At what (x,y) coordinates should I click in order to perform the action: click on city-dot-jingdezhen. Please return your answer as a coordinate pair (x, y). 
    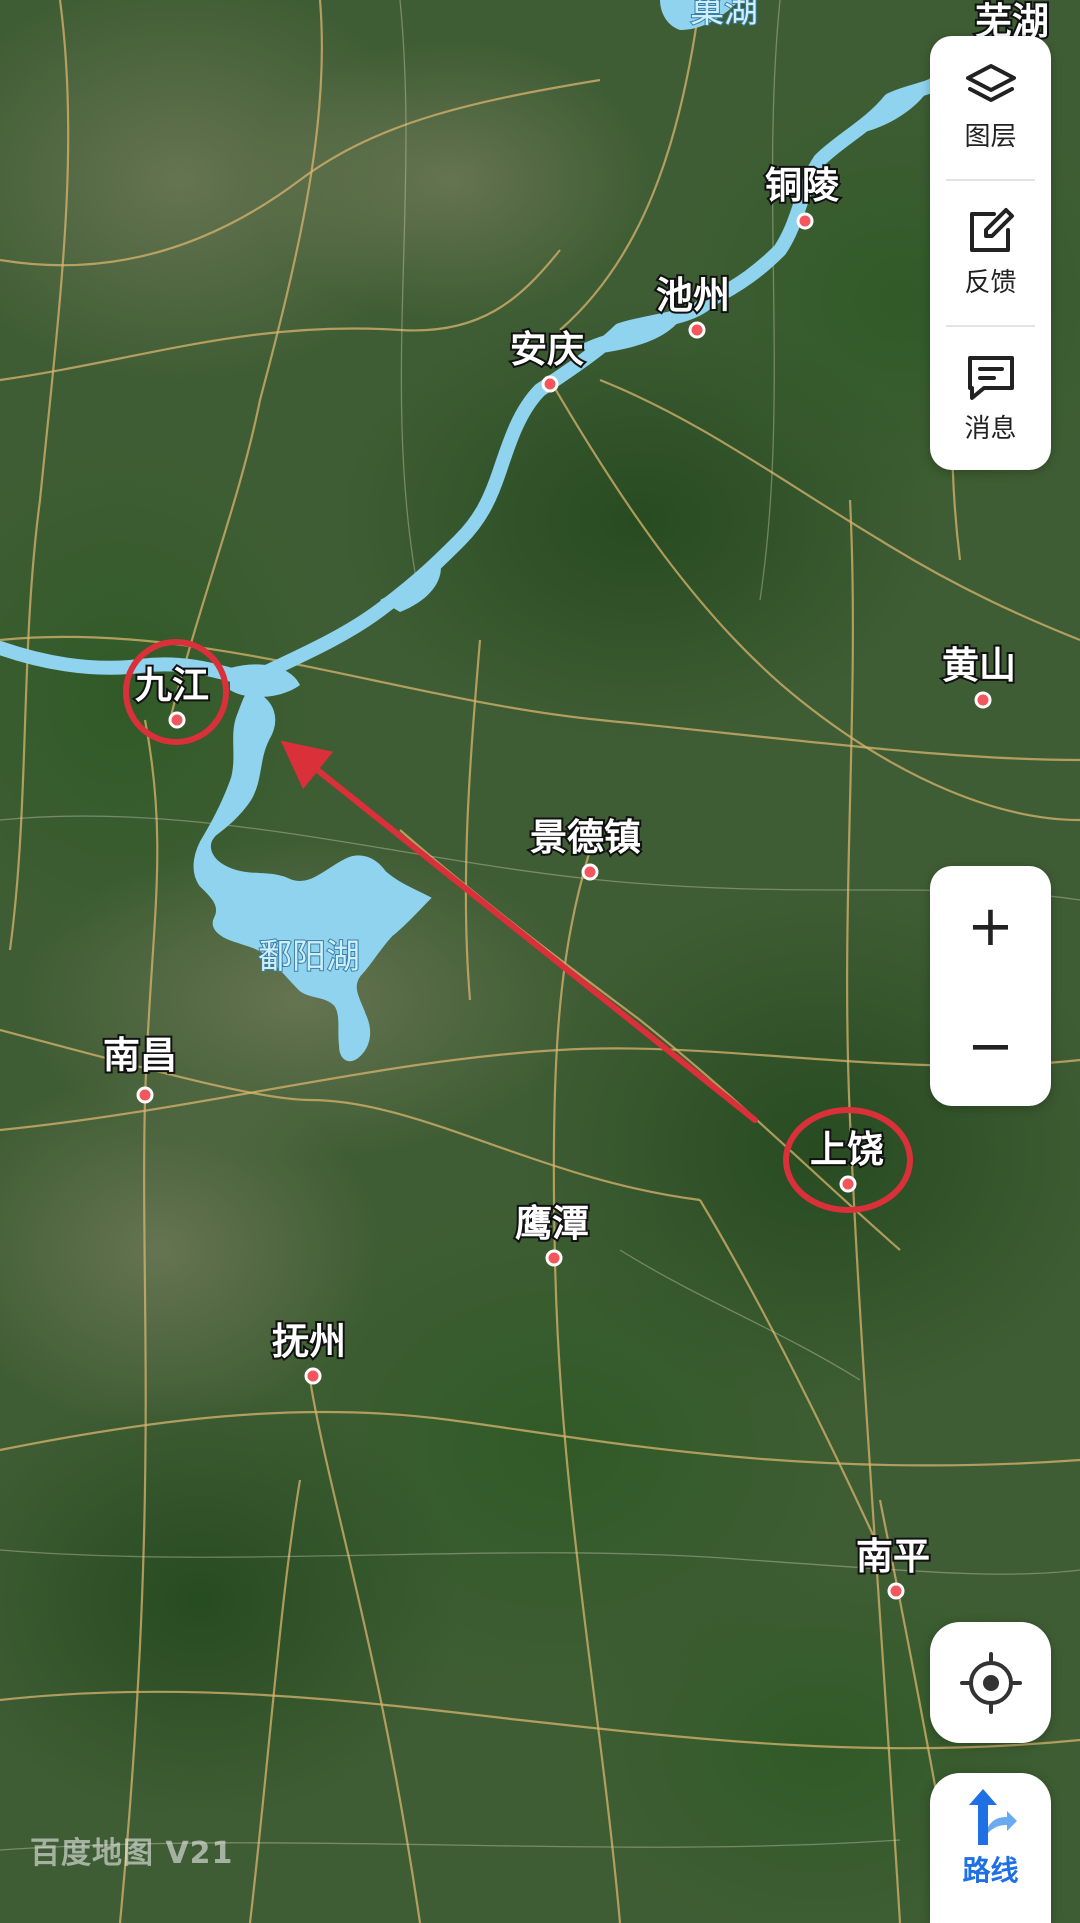
    Looking at the image, I should click on (590, 872).